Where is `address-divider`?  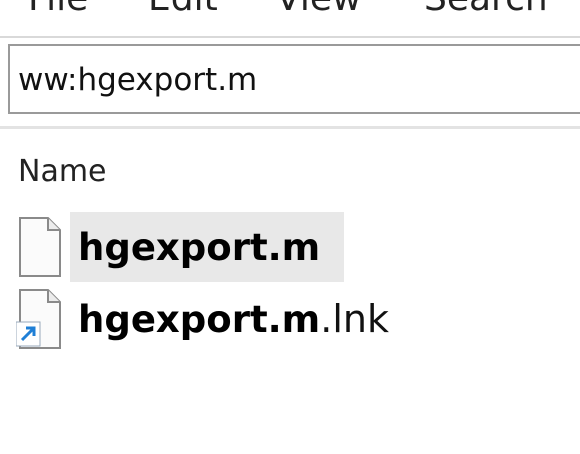 address-divider is located at coordinates (290, 127).